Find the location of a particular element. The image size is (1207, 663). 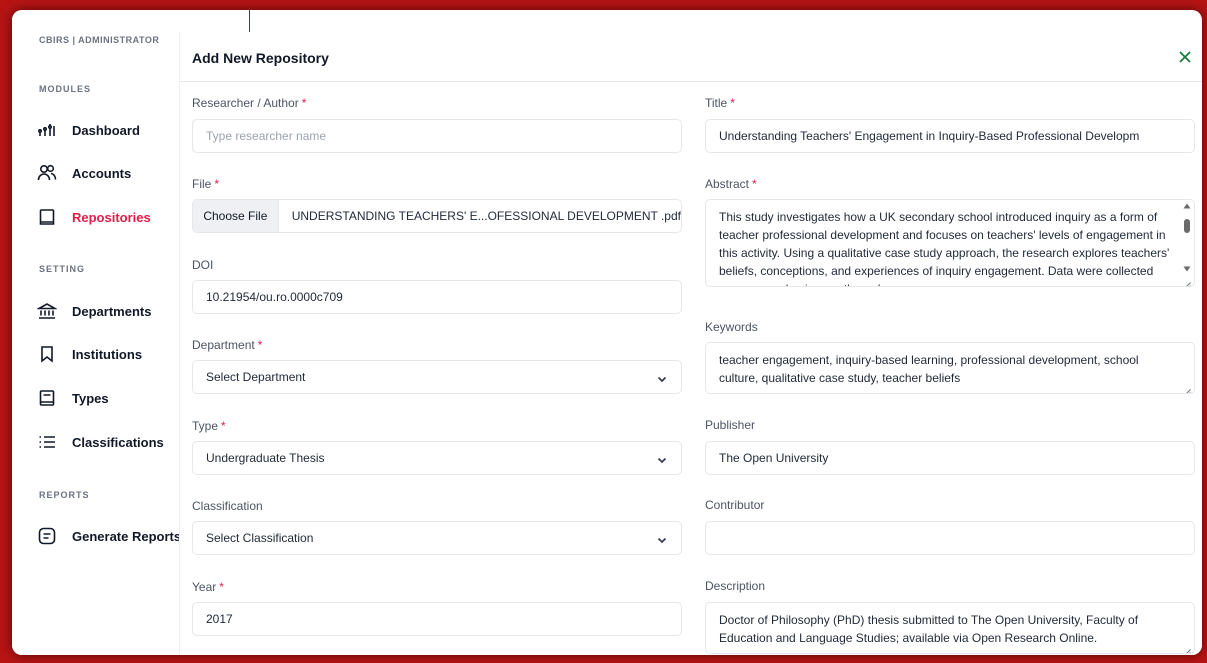

researcher-input: Type researcher name is located at coordinates (437, 136).